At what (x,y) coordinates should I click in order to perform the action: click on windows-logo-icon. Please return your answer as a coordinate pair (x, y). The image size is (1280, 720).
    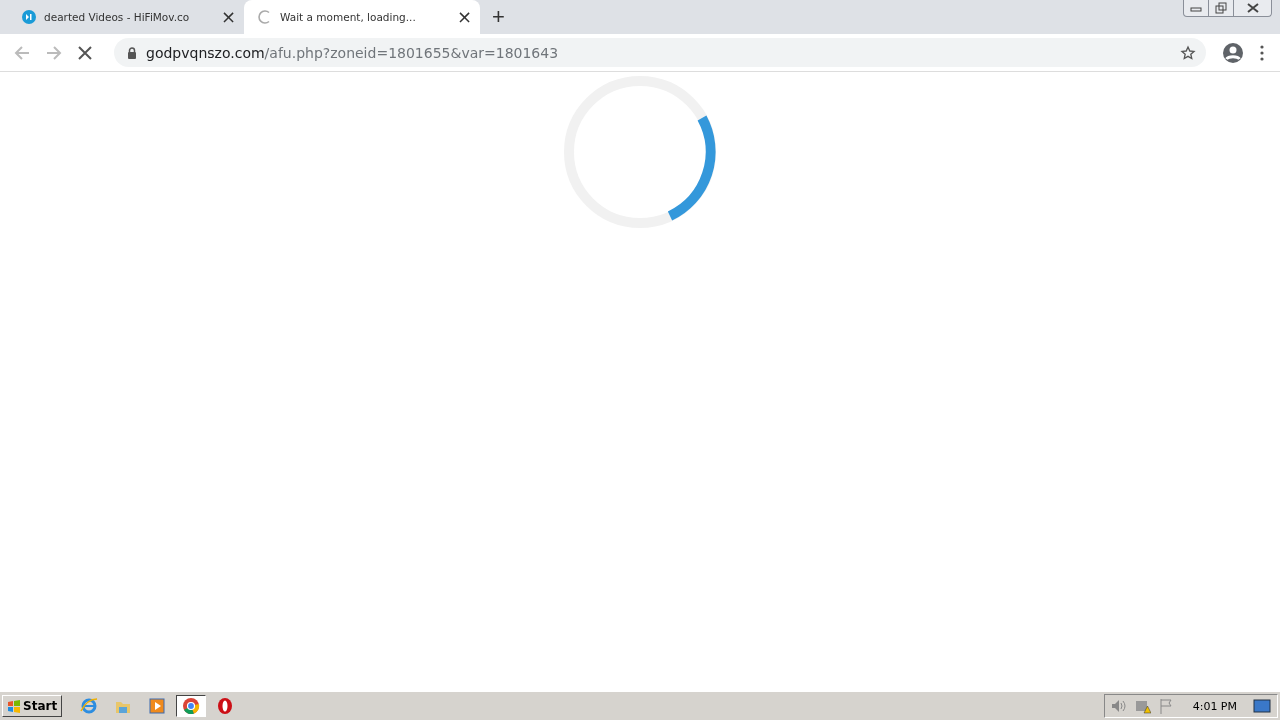
    Looking at the image, I should click on (14, 706).